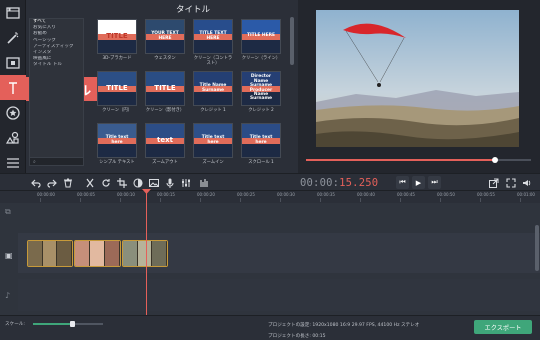 Image resolution: width=540 pixels, height=340 pixels. I want to click on title-preset-thumbnail: YOUR TEXT HERE, so click(165, 36).